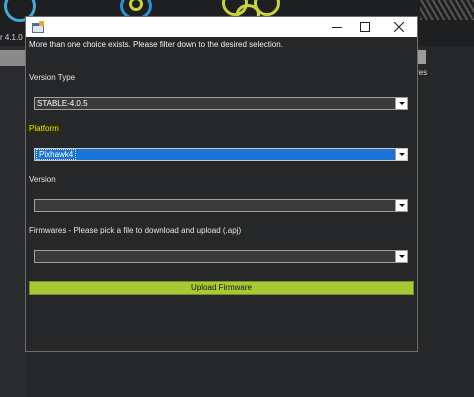  What do you see at coordinates (221, 288) in the screenshot?
I see `upload-firmware-button: Upload Firmware` at bounding box center [221, 288].